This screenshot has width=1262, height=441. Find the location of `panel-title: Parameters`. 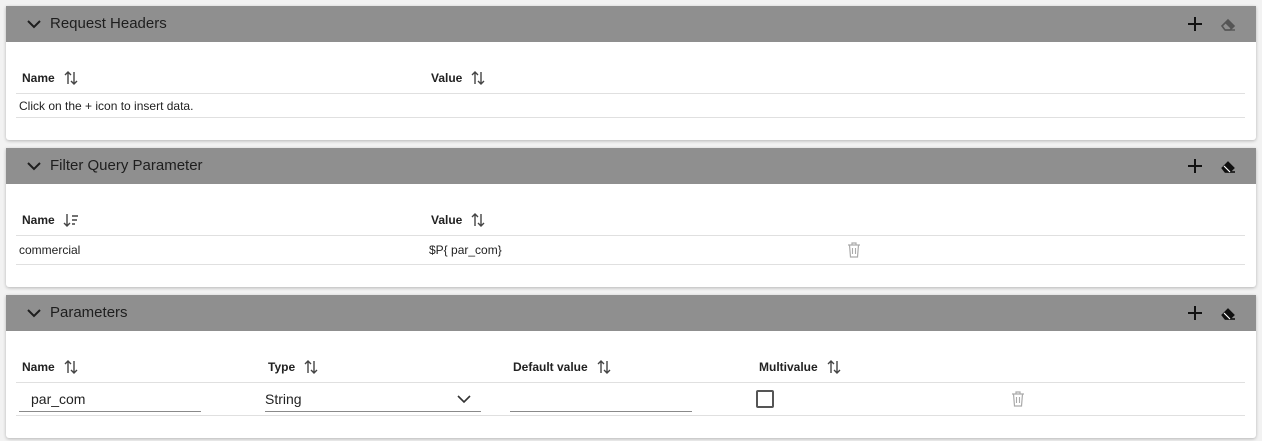

panel-title: Parameters is located at coordinates (89, 312).